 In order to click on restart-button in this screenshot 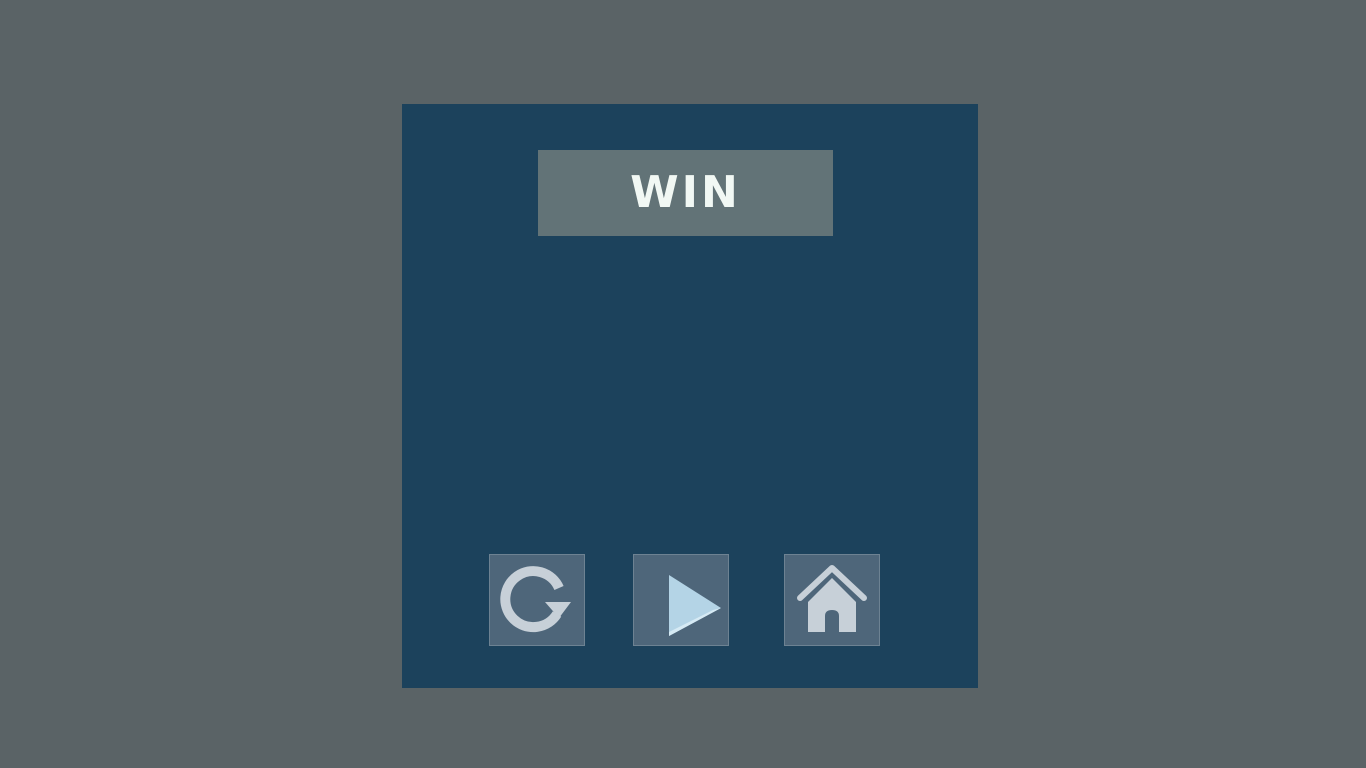, I will do `click(537, 600)`.